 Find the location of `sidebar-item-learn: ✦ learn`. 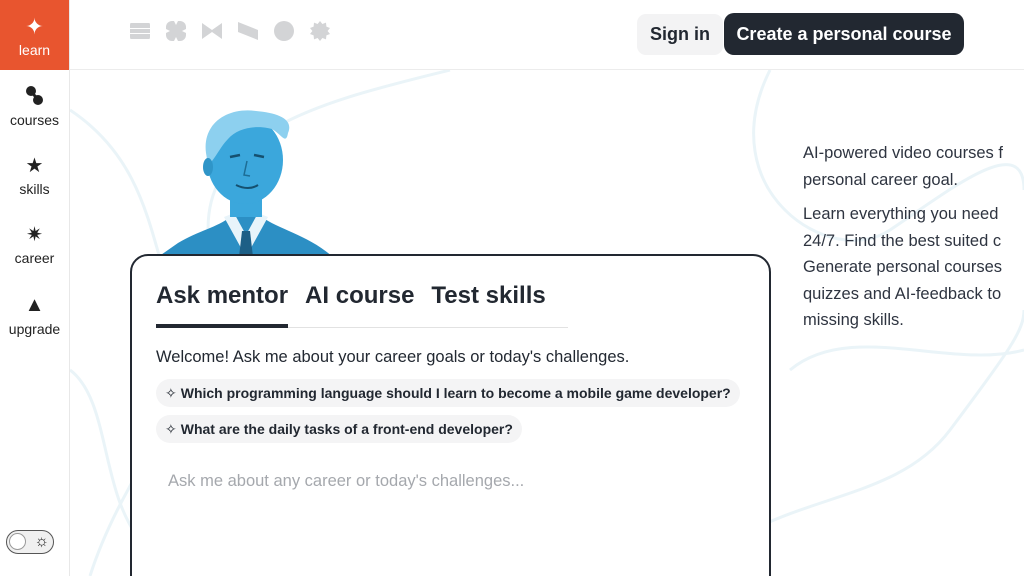

sidebar-item-learn: ✦ learn is located at coordinates (34, 35).